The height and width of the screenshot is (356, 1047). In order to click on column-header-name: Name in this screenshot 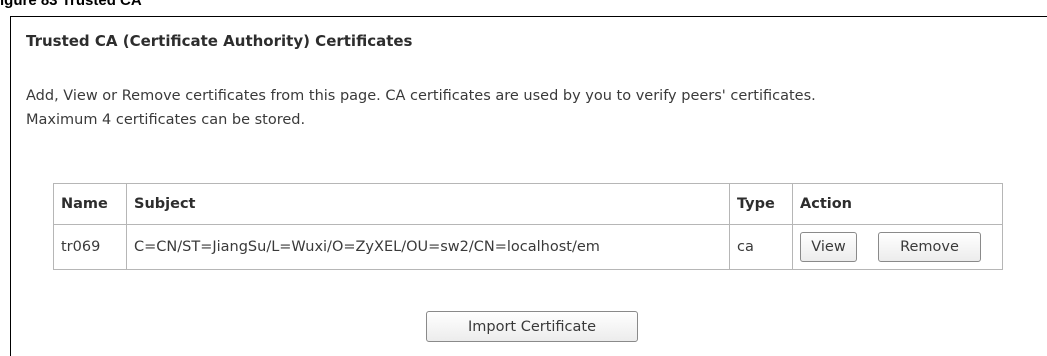, I will do `click(90, 204)`.